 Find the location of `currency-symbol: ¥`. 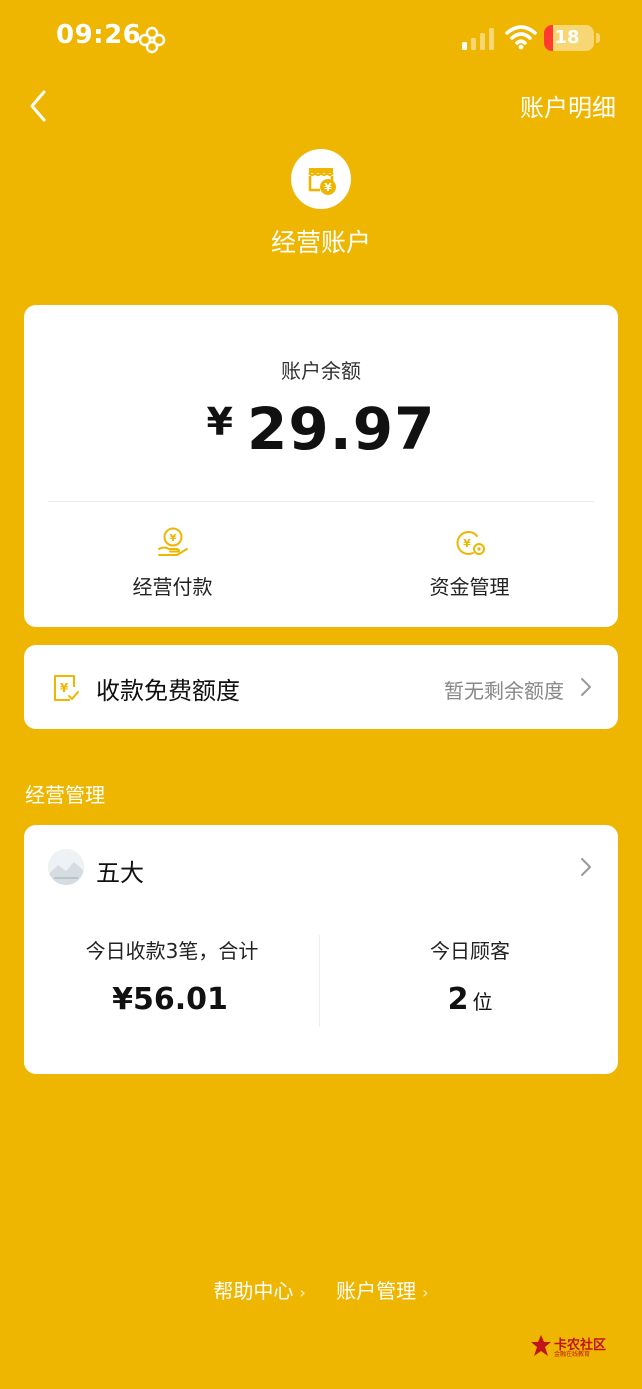

currency-symbol: ¥ is located at coordinates (219, 422).